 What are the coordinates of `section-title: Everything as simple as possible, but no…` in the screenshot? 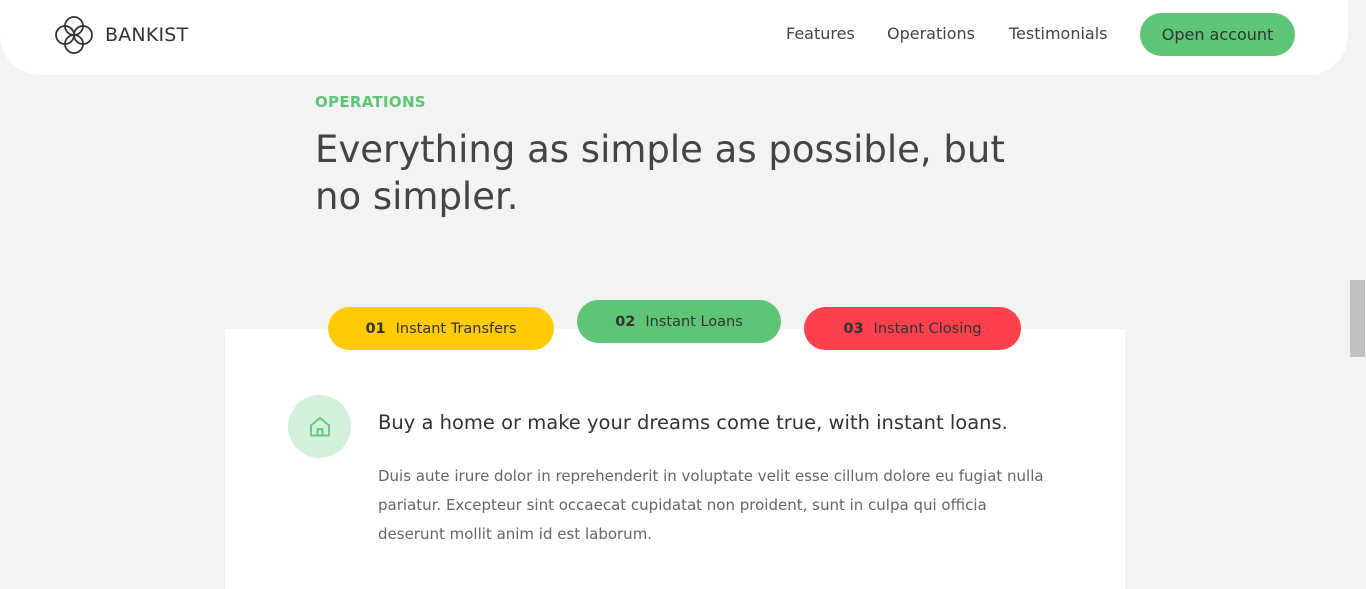 It's located at (660, 173).